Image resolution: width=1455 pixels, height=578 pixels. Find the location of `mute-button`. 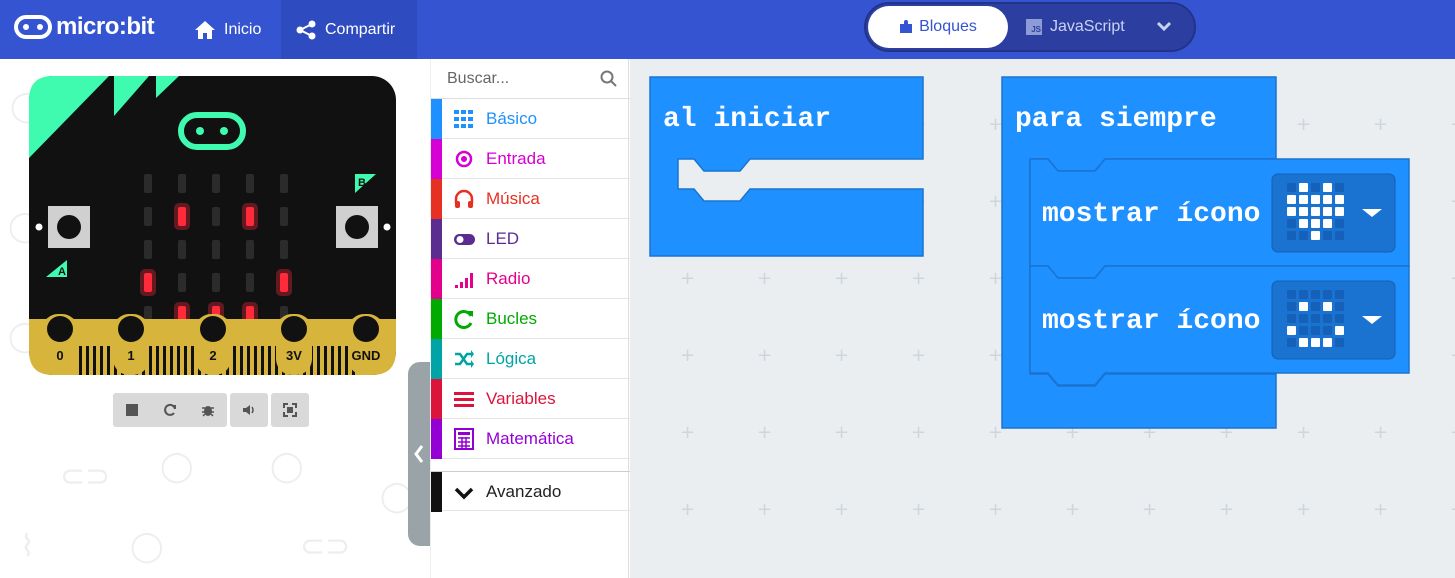

mute-button is located at coordinates (249, 410).